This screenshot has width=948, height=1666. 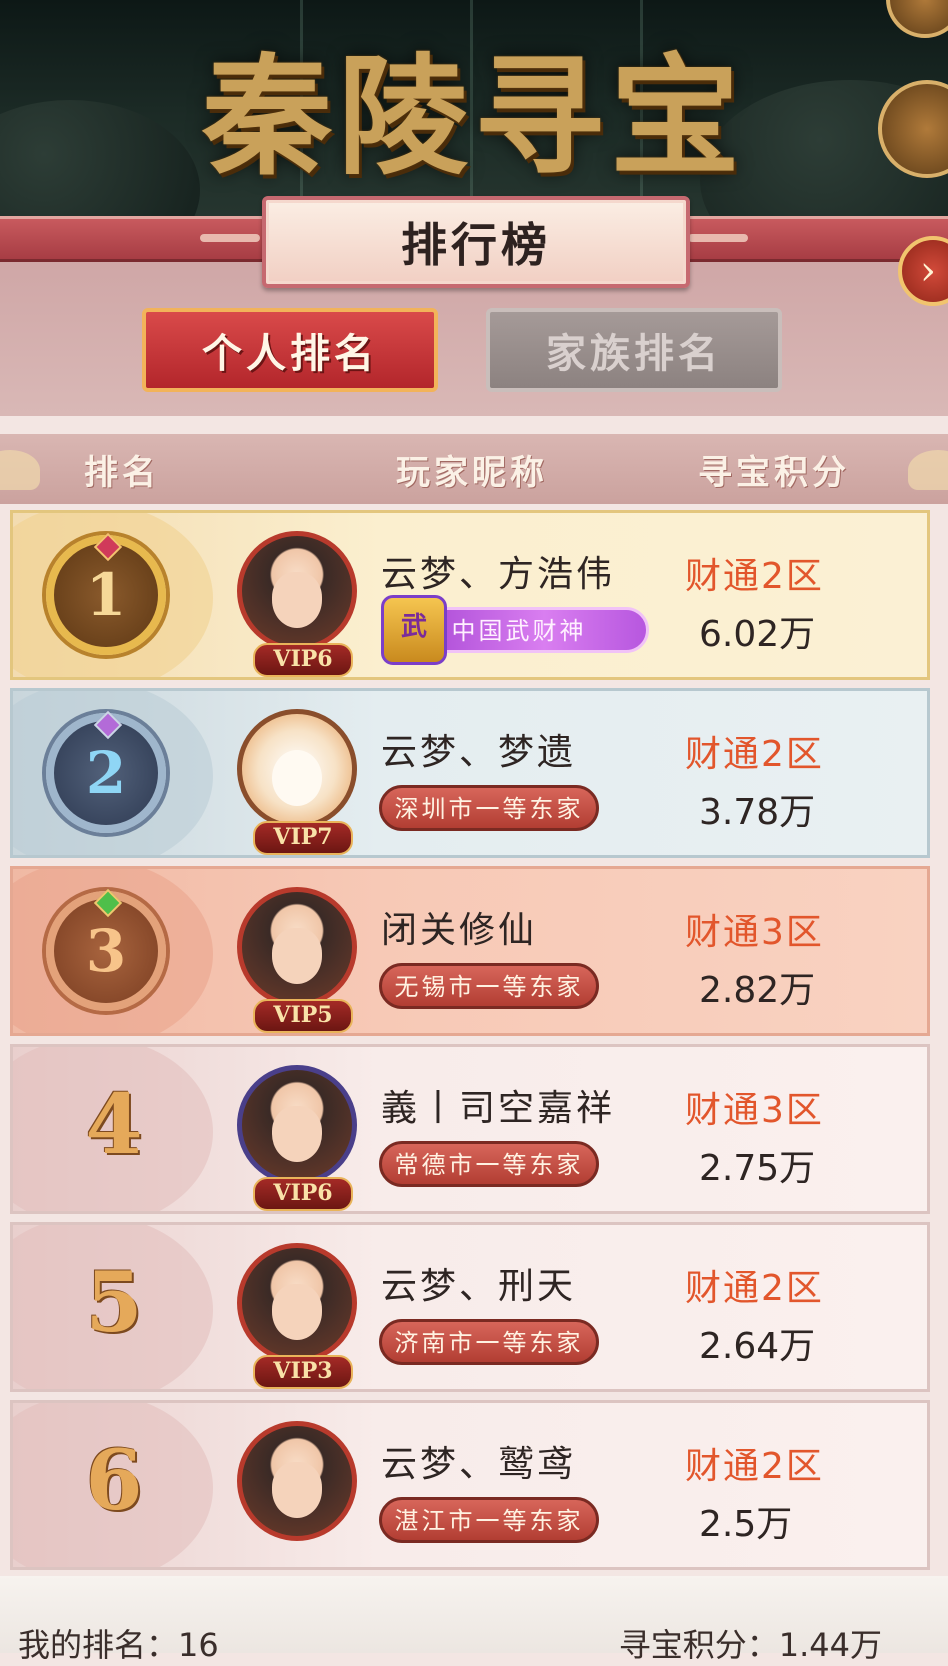 I want to click on rank-number: 6, so click(x=114, y=1481).